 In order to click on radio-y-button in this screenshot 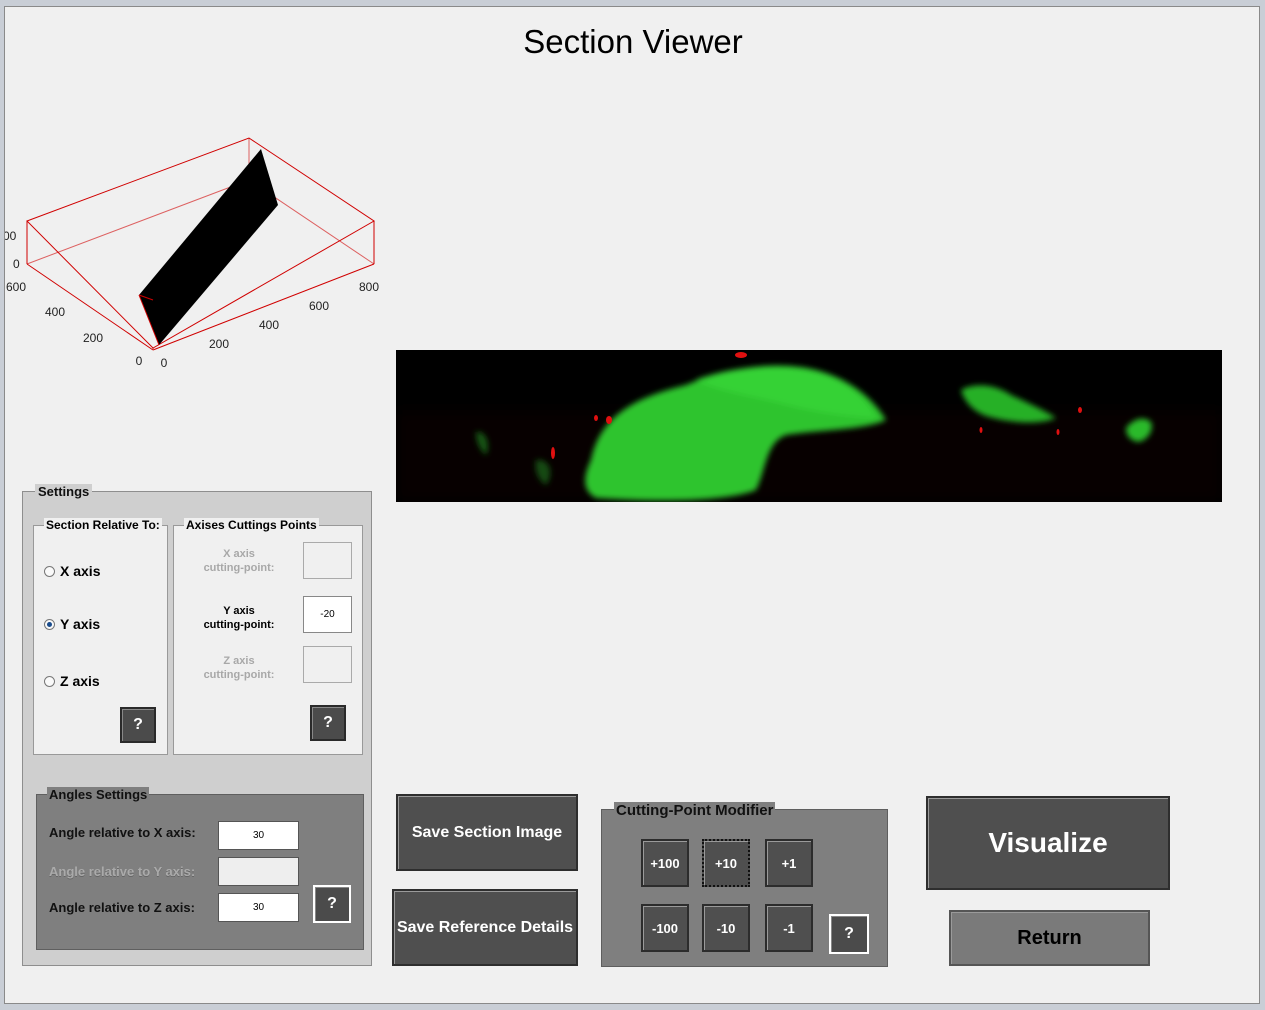, I will do `click(49, 624)`.